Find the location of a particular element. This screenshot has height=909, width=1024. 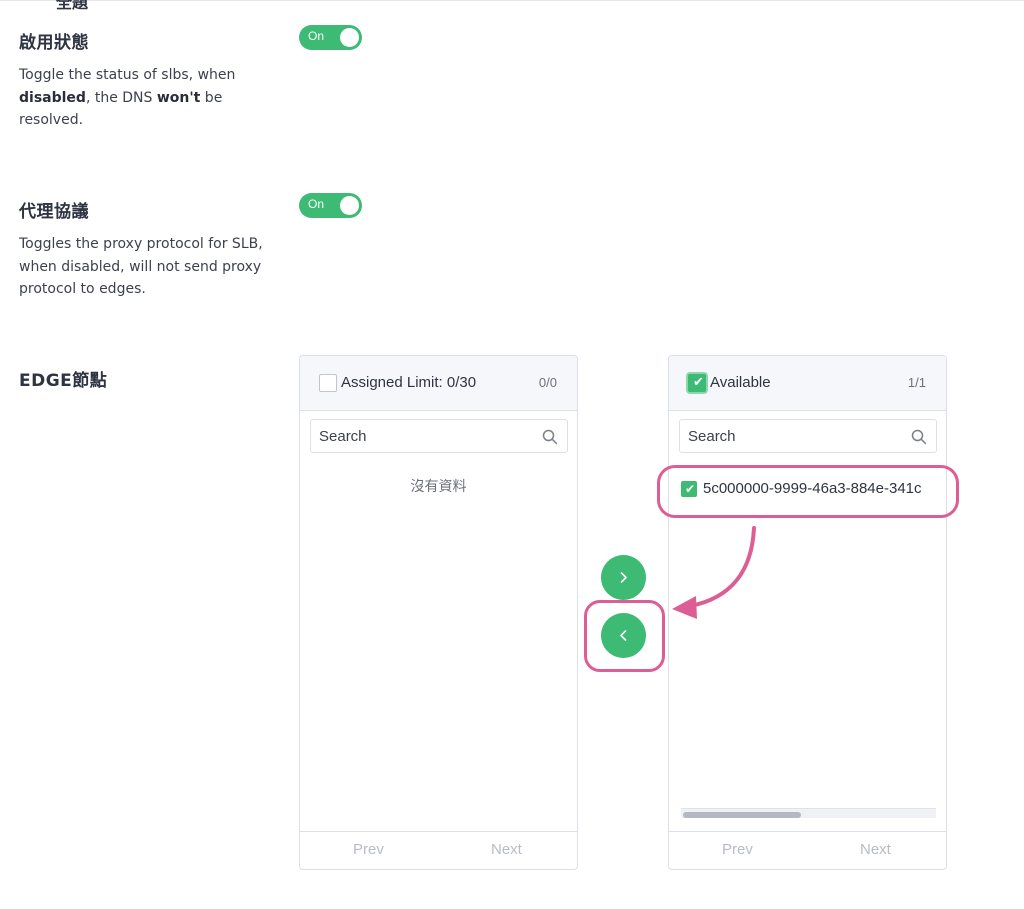

assigned-next-button: Next is located at coordinates (506, 849).